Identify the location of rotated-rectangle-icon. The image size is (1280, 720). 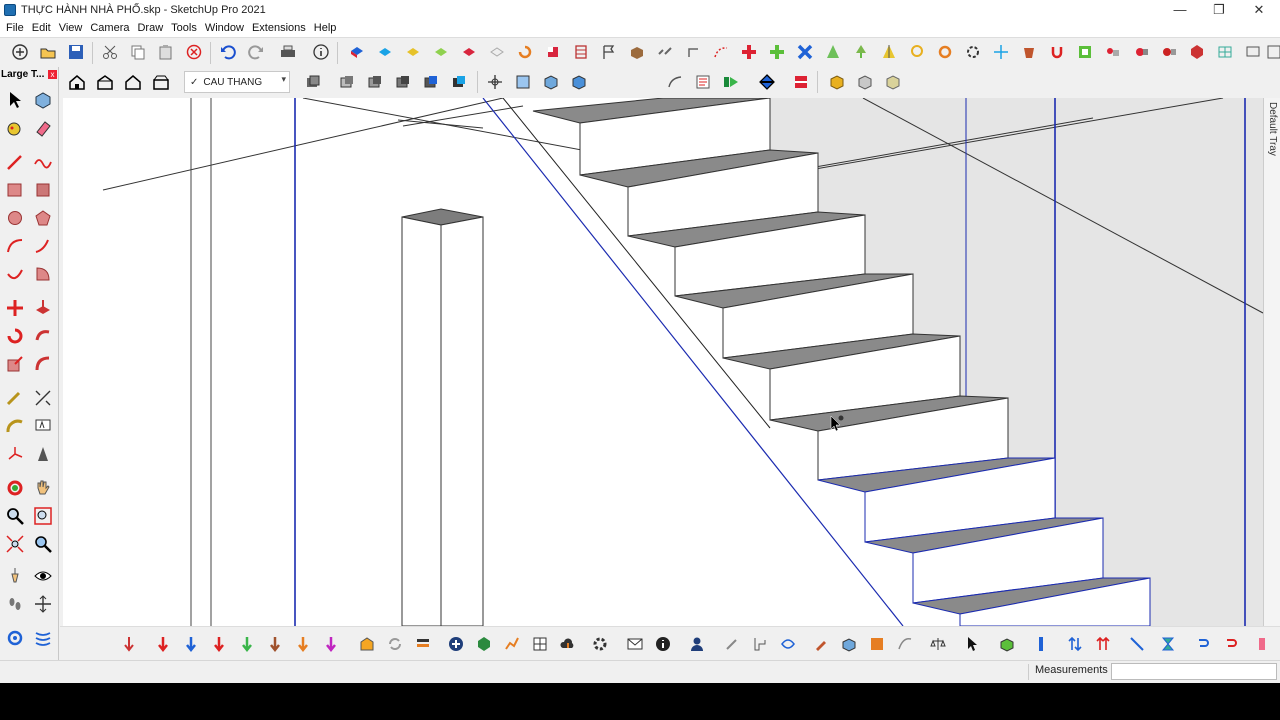
(43, 190).